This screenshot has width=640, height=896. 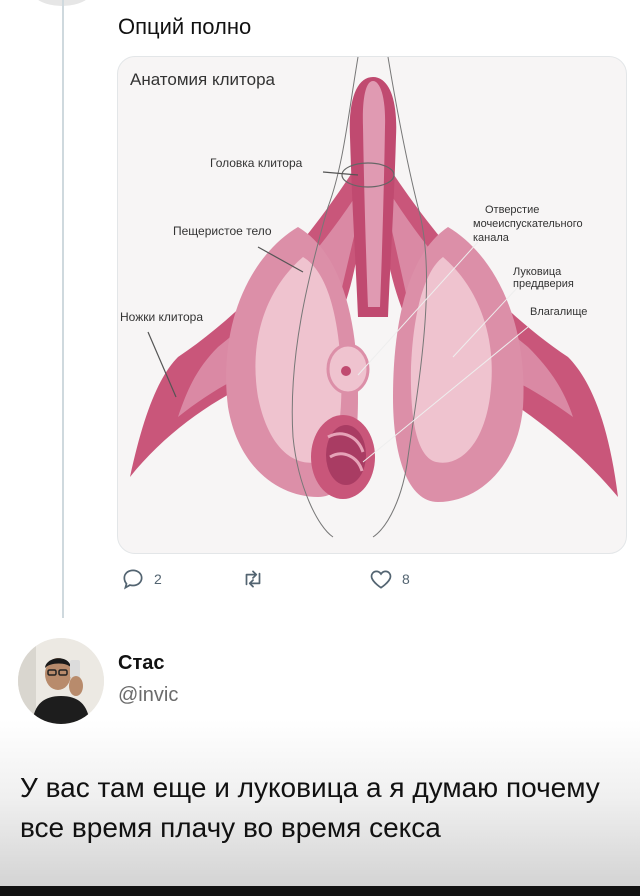 What do you see at coordinates (406, 579) in the screenshot?
I see `like-count: 8` at bounding box center [406, 579].